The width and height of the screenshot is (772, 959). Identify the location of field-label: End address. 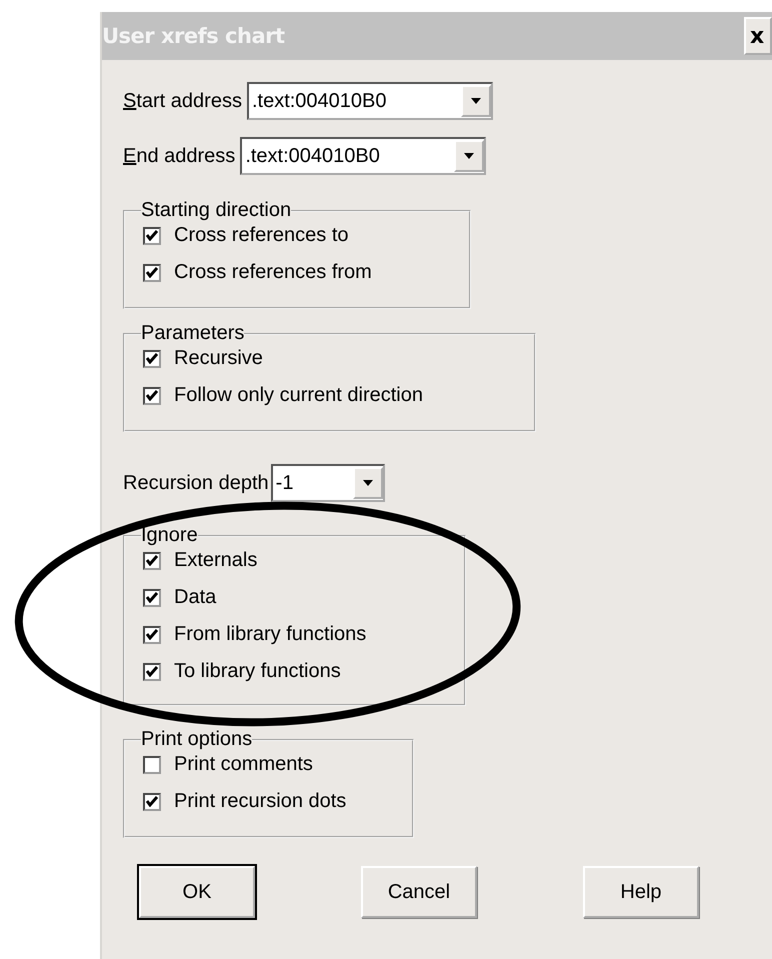
(179, 156).